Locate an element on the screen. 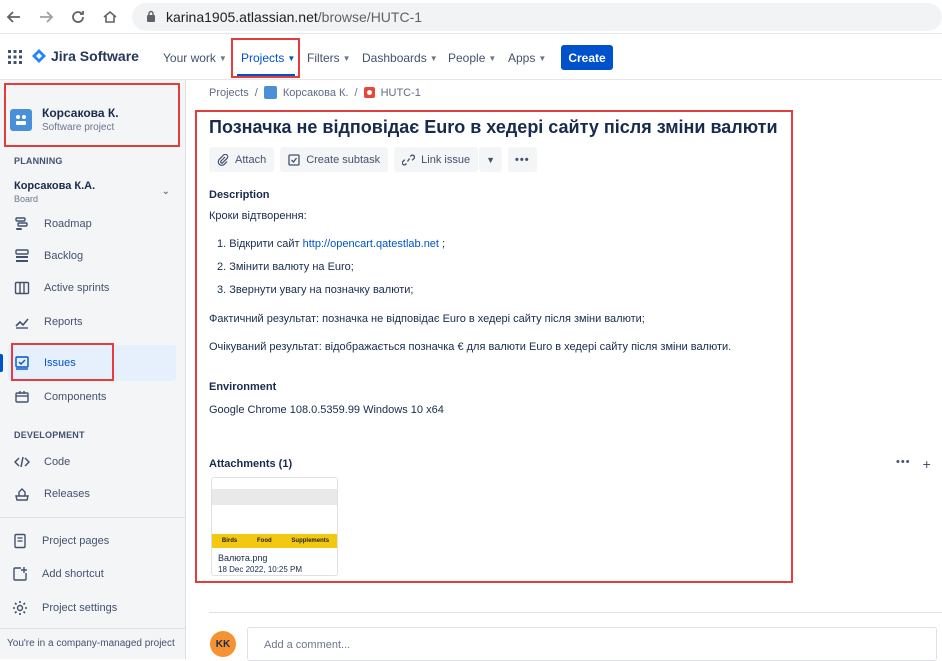  board-selector: Корсакова К.А. Board ⌄ is located at coordinates (93, 192).